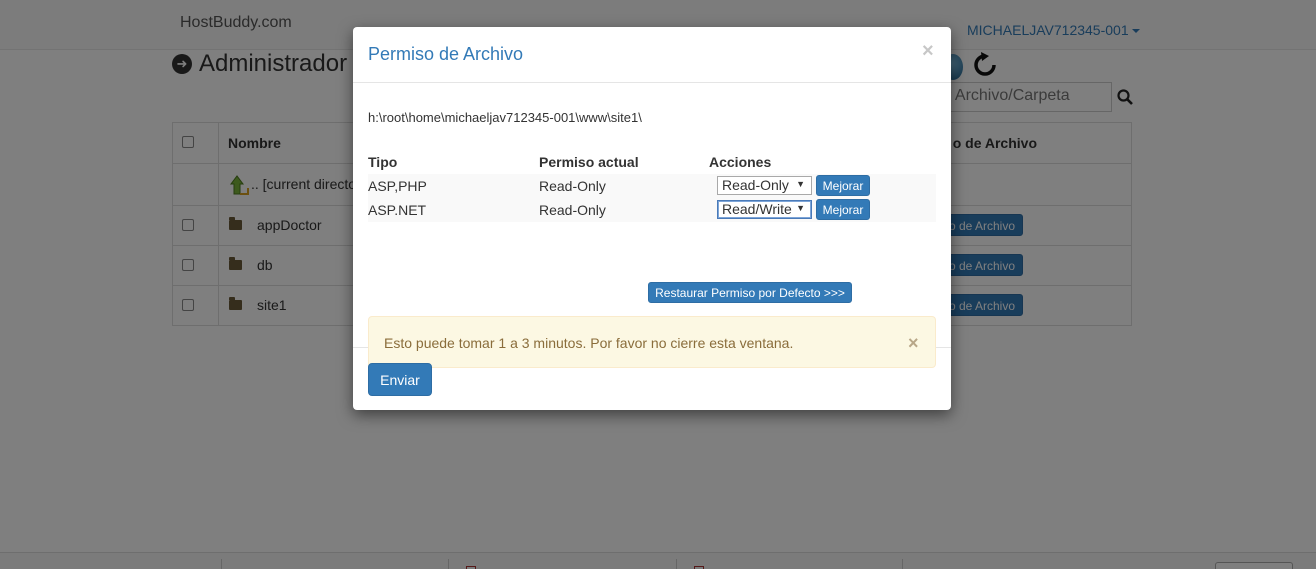  Describe the element at coordinates (400, 379) in the screenshot. I see `submit-button: Enviar` at that location.